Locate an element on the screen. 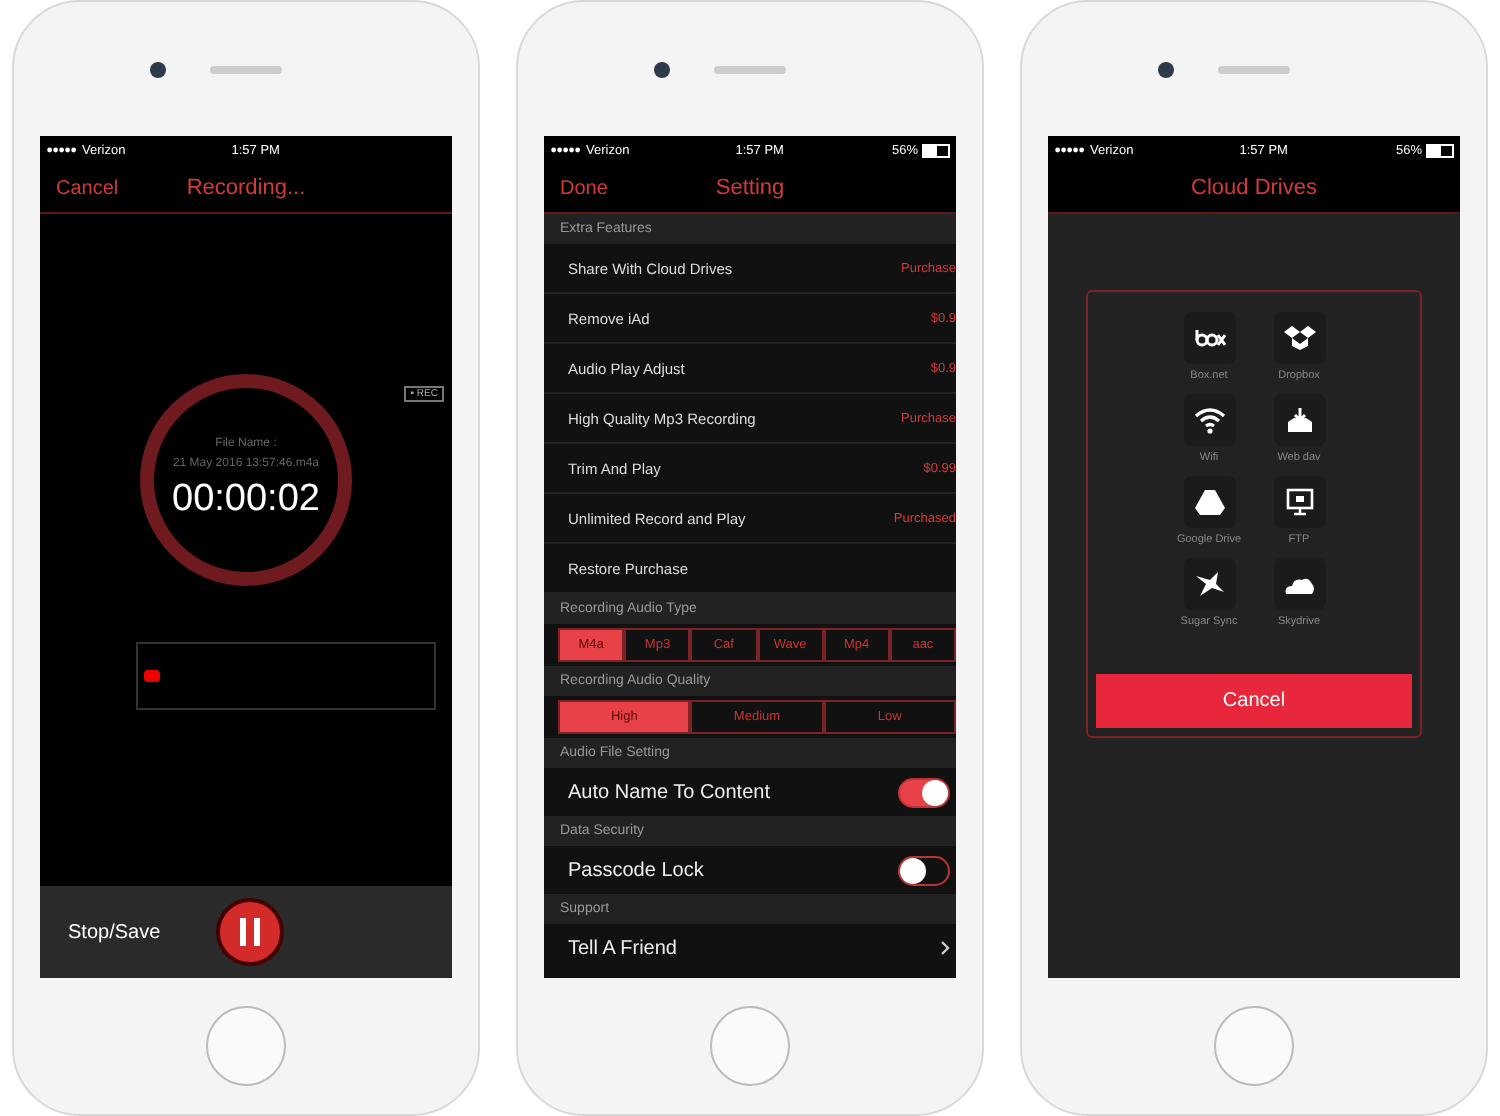  stop-save-button: Stop/Save is located at coordinates (114, 932).